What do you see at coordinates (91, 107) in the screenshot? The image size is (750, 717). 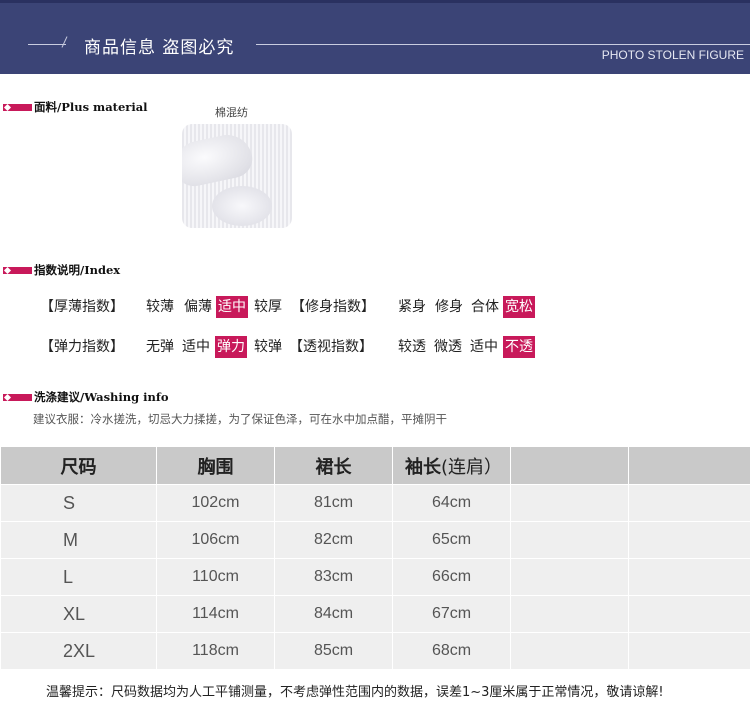 I see `section-fabric-label: 面料/Plus material` at bounding box center [91, 107].